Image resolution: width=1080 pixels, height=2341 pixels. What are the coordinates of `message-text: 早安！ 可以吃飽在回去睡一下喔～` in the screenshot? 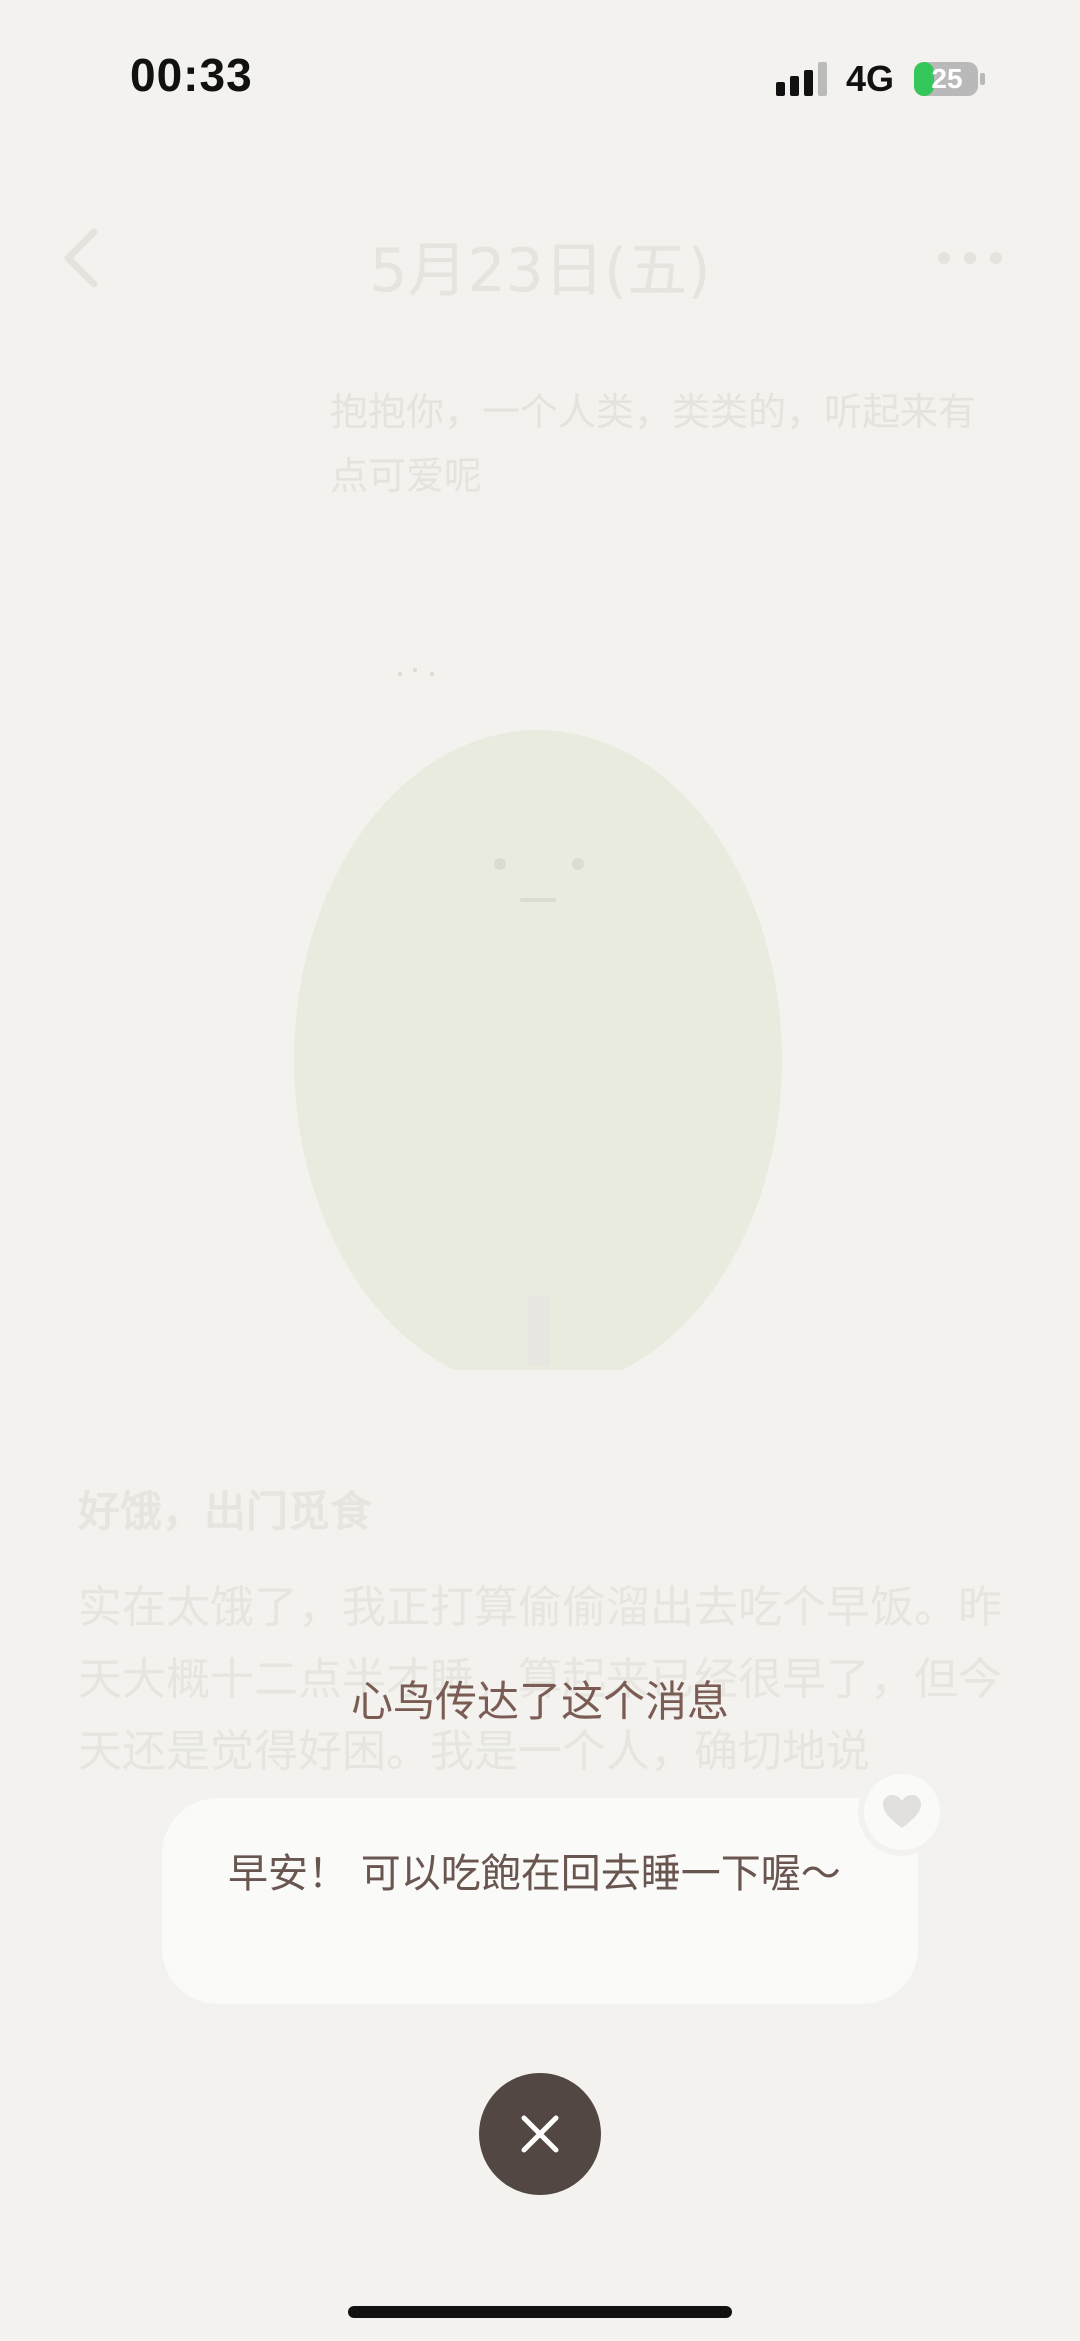 It's located at (534, 1874).